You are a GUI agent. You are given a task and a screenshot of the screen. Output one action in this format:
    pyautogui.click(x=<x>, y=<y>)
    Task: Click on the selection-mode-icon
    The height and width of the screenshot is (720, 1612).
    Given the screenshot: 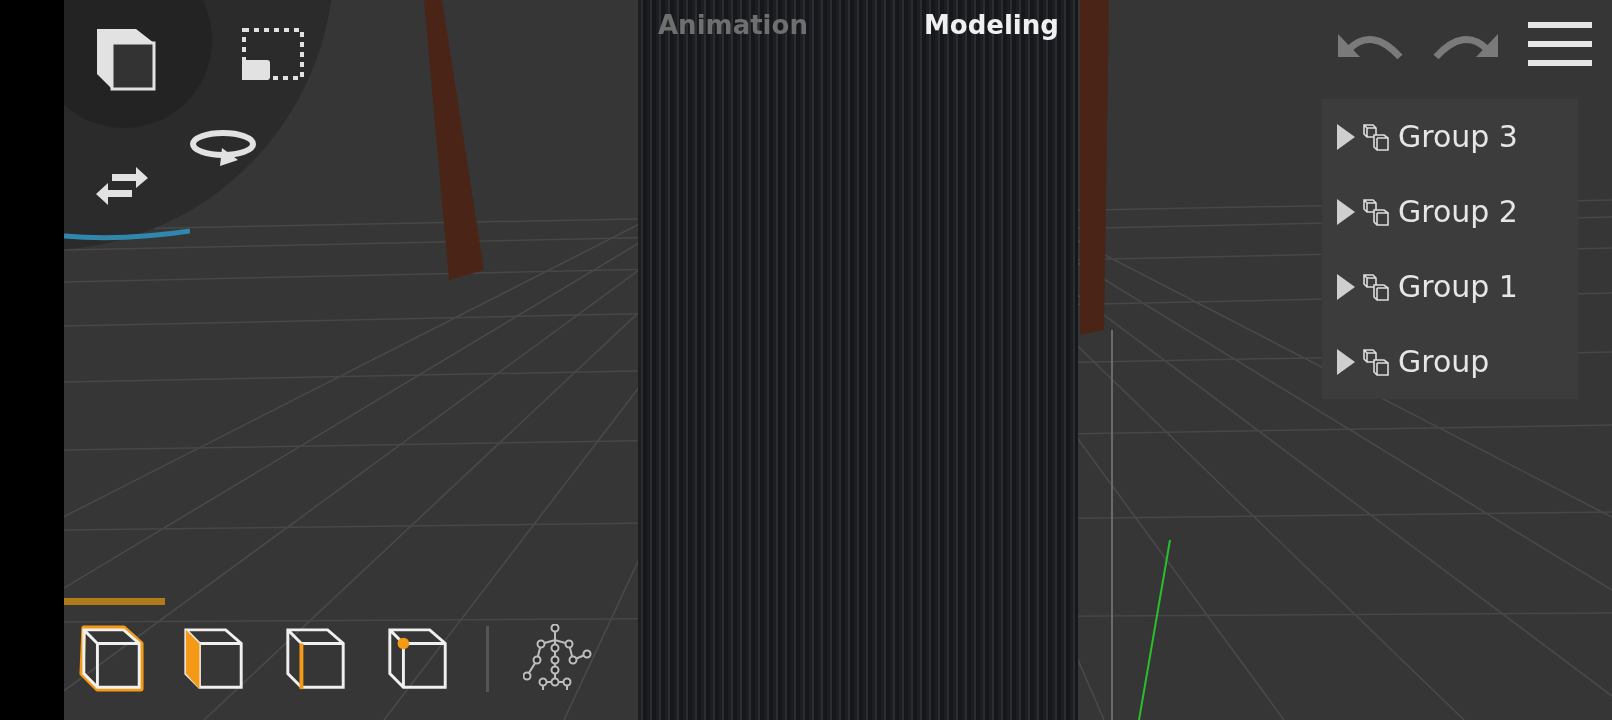 What is the action you would take?
    pyautogui.click(x=112, y=659)
    